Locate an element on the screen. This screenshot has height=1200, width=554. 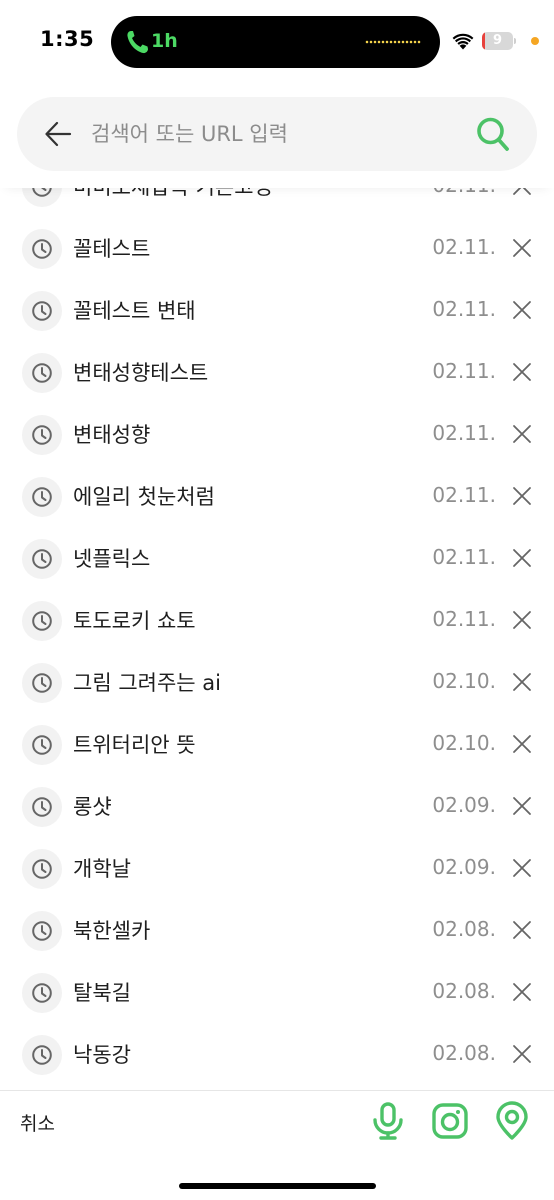
history-term: 에일리 첫눈처럼 is located at coordinates (144, 497).